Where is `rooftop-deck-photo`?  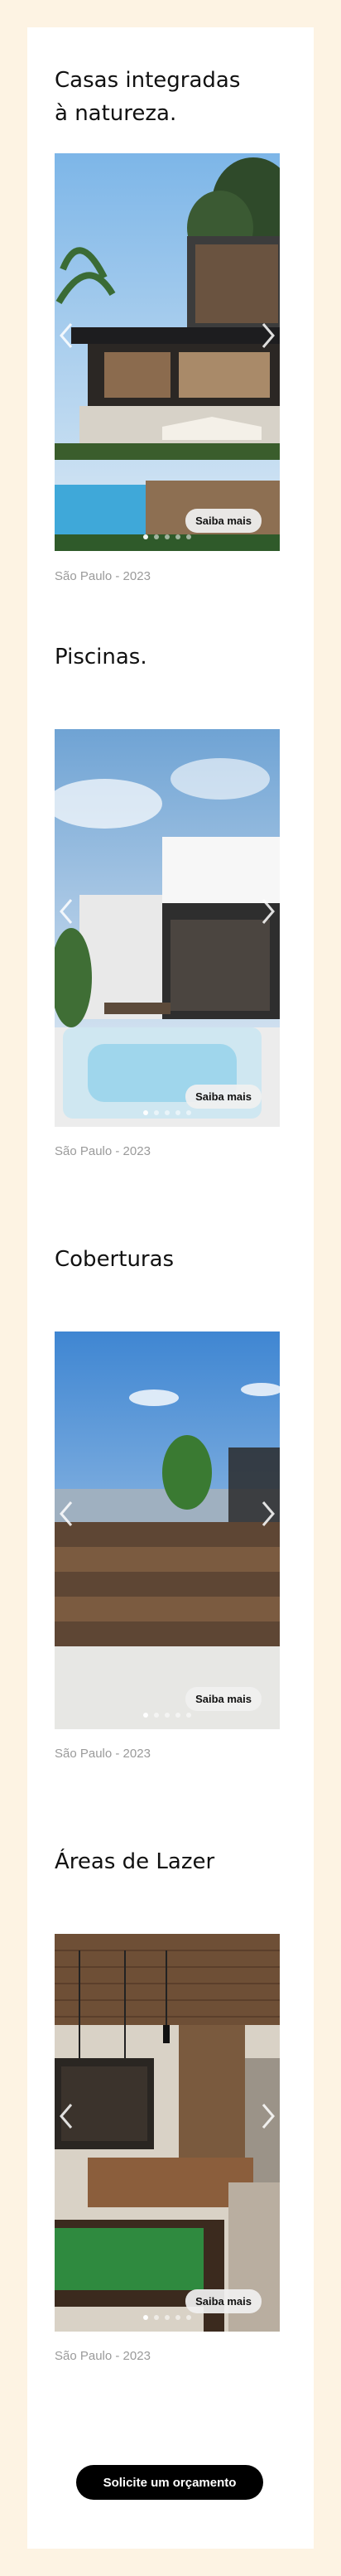
rooftop-deck-photo is located at coordinates (167, 1530).